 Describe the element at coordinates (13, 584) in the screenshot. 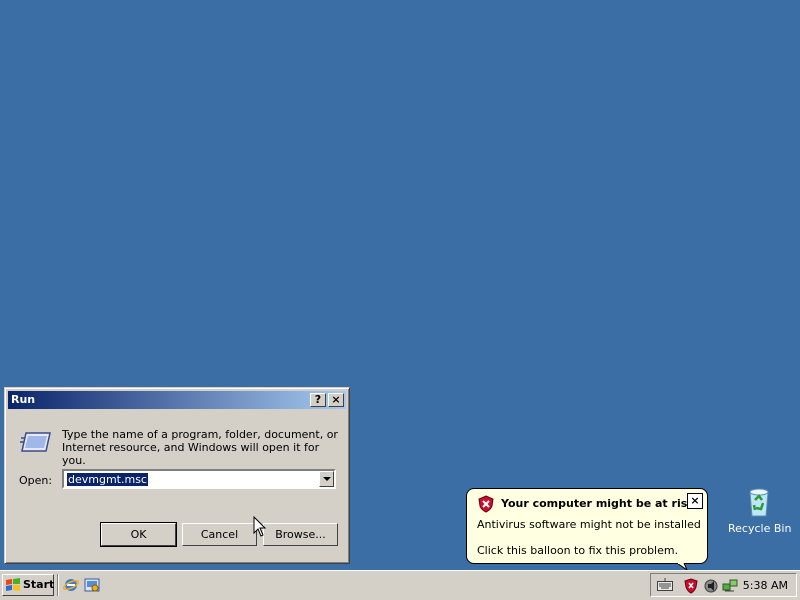

I see `windows-logo-icon` at that location.